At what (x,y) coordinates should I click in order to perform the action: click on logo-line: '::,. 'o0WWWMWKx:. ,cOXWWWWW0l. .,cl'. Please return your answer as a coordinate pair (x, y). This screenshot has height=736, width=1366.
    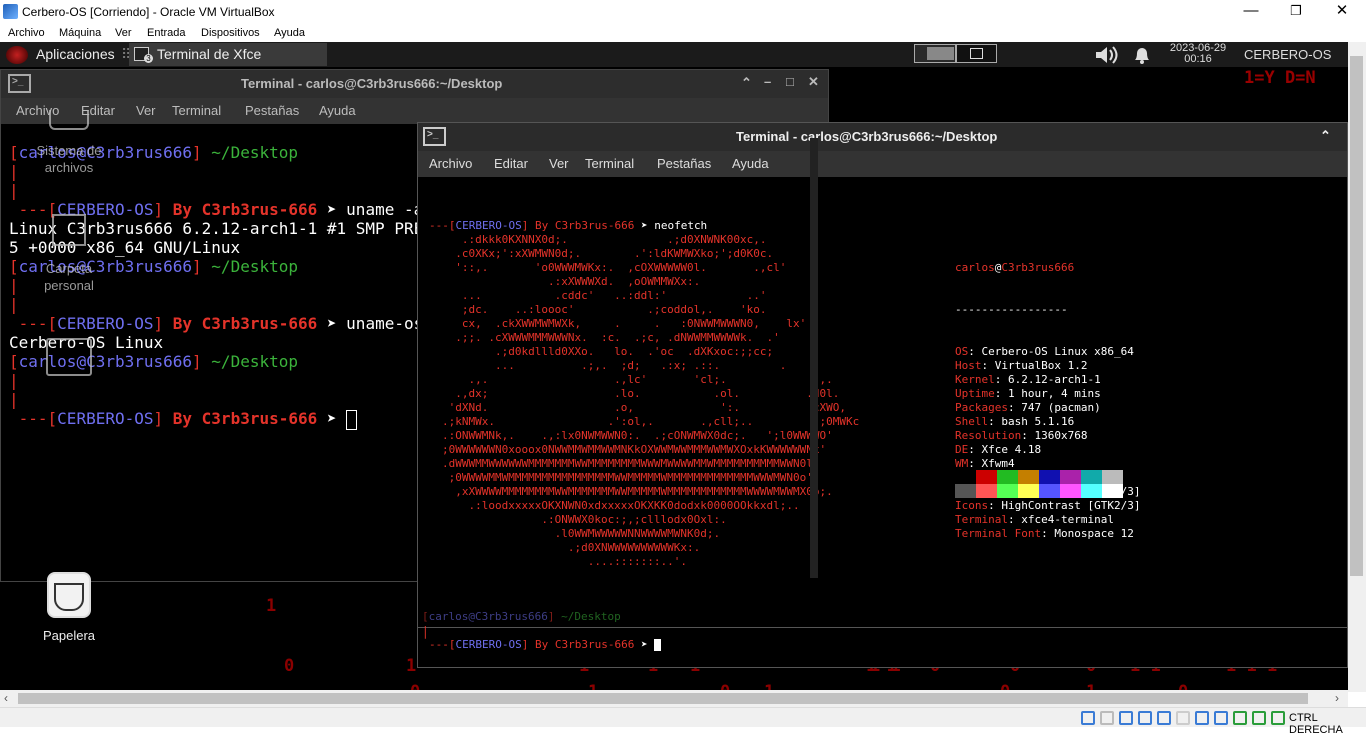
    Looking at the image, I should click on (614, 267).